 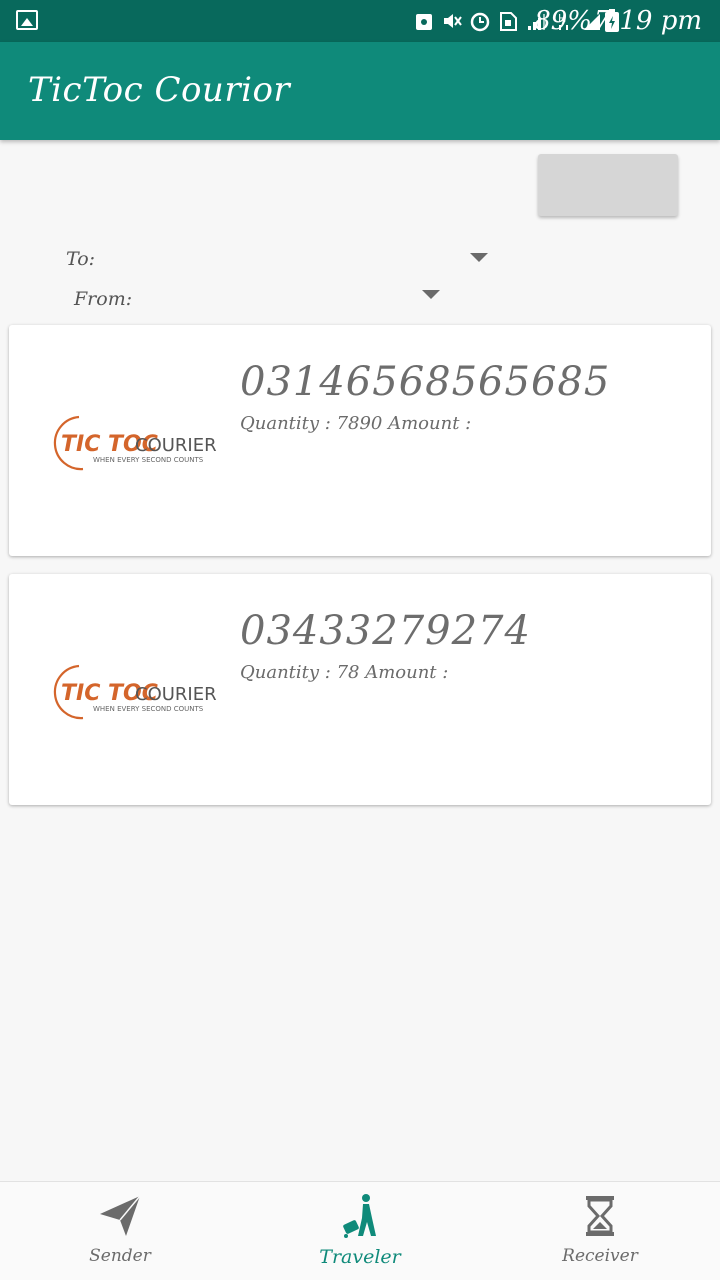 I want to click on card-phone: 03146568565685, so click(x=425, y=382).